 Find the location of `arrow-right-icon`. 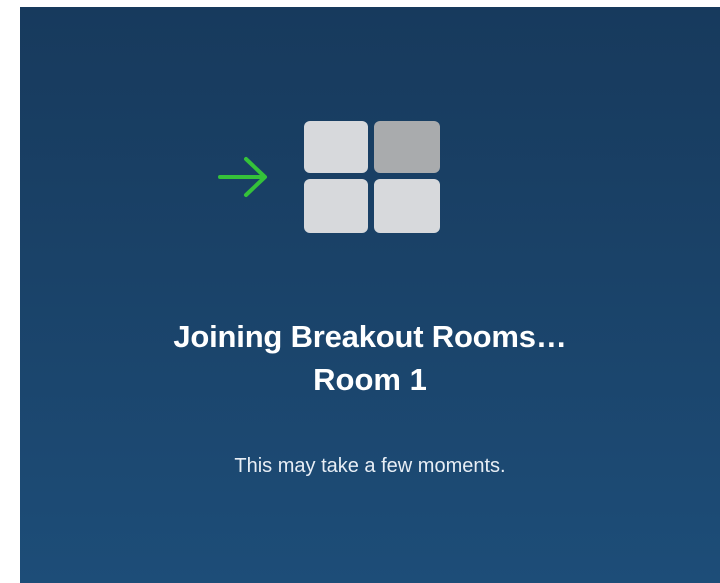

arrow-right-icon is located at coordinates (242, 177).